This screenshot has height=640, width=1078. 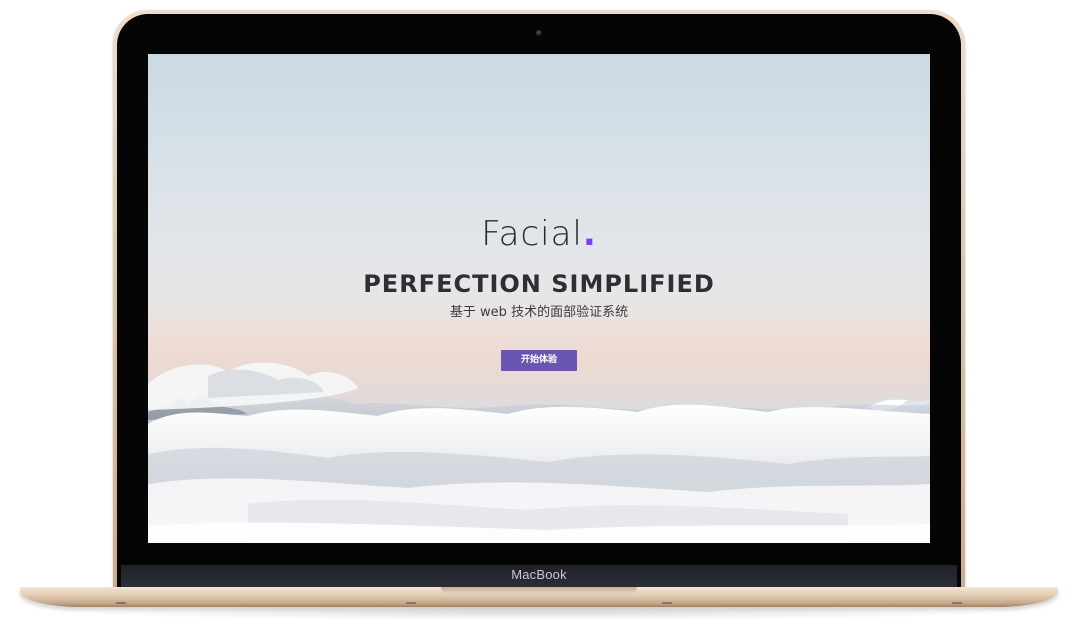 What do you see at coordinates (539, 312) in the screenshot?
I see `hero-subtitle: 基于 web 技术的面部验证系统` at bounding box center [539, 312].